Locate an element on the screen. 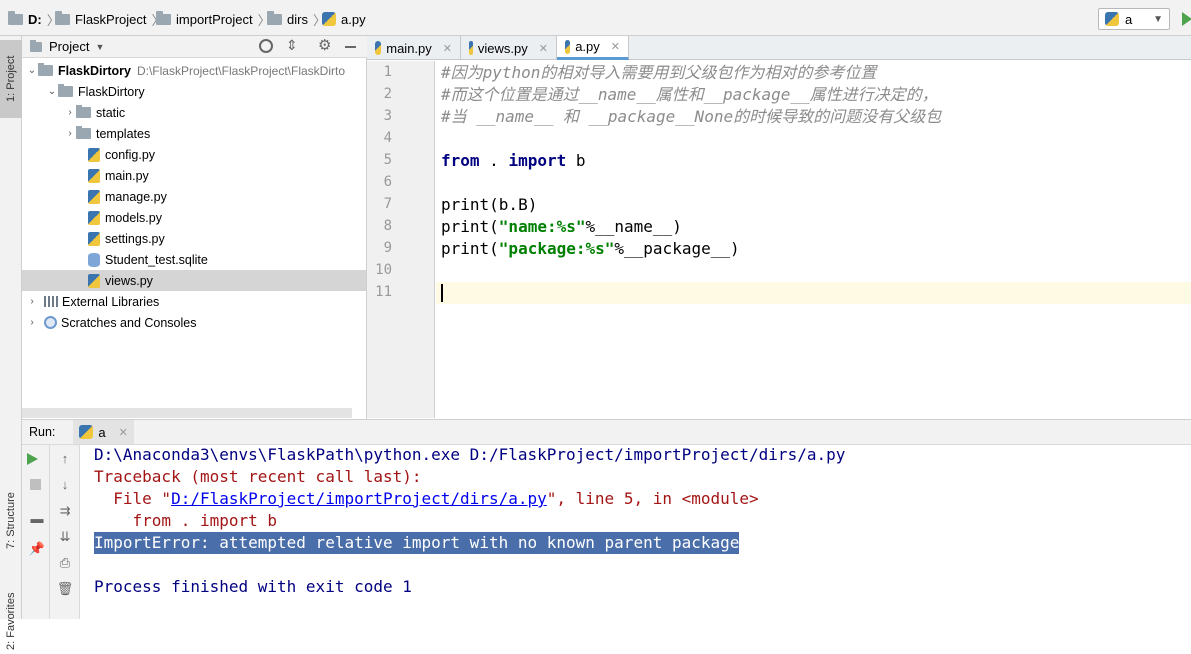 Image resolution: width=1191 pixels, height=654 pixels. line-number: 10 is located at coordinates (383, 270).